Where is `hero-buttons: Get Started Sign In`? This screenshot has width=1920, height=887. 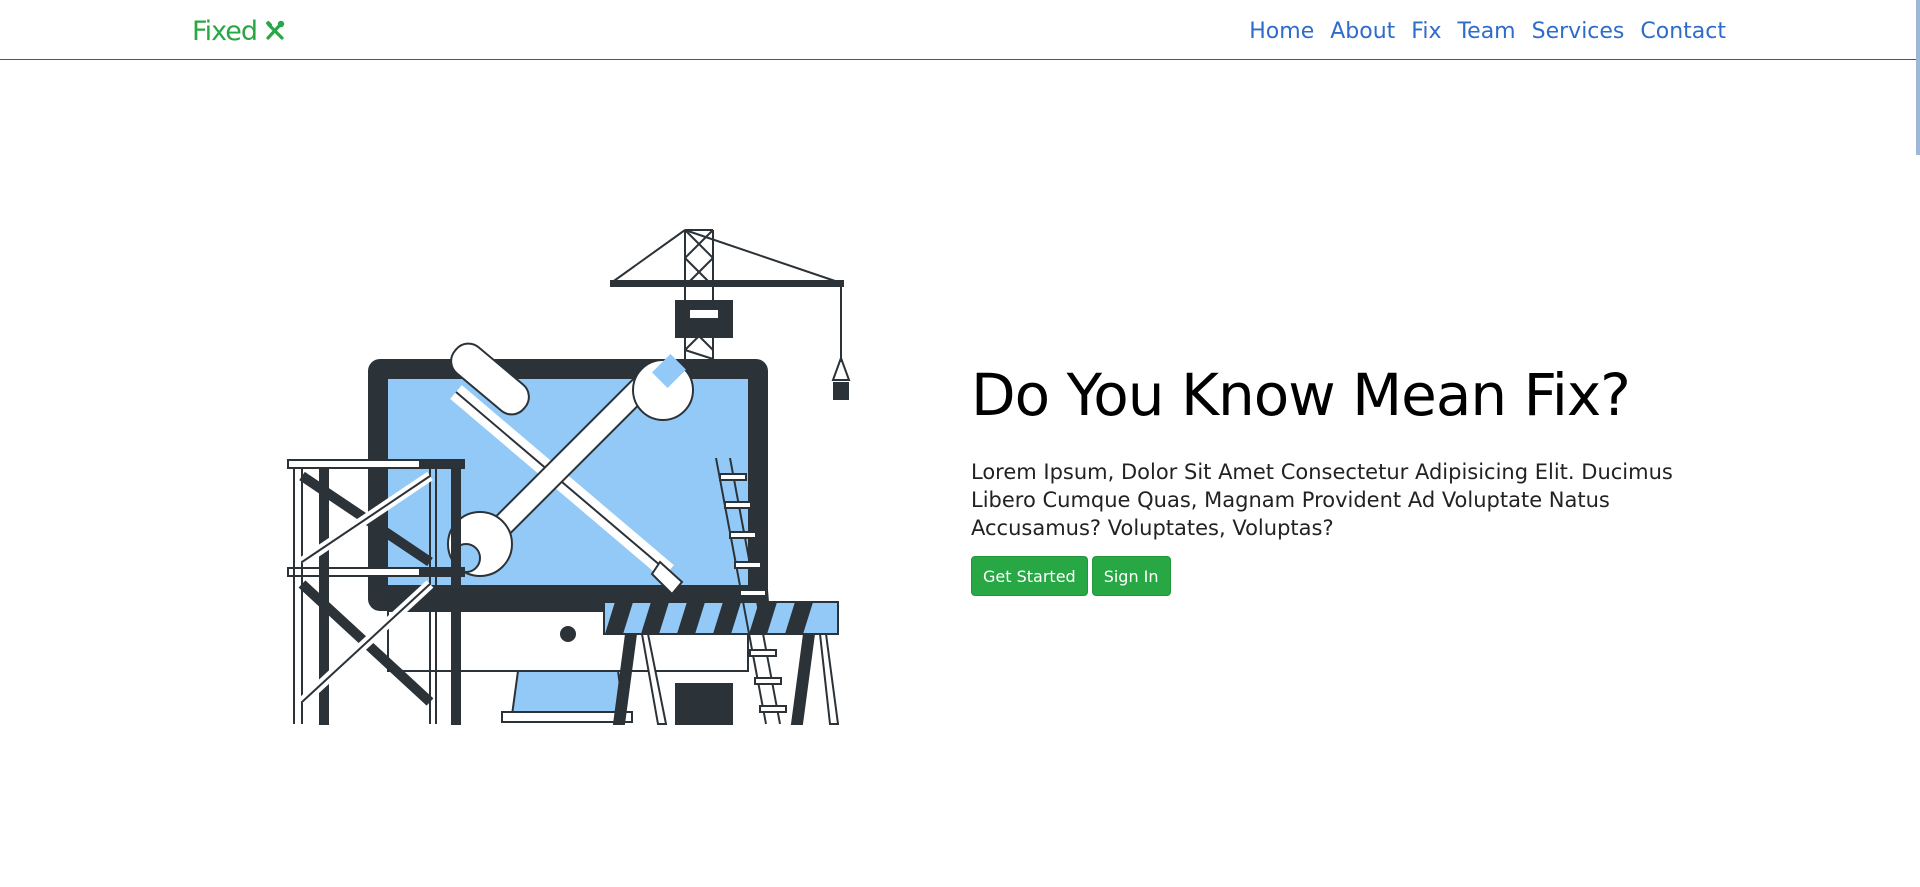 hero-buttons: Get Started Sign In is located at coordinates (1351, 576).